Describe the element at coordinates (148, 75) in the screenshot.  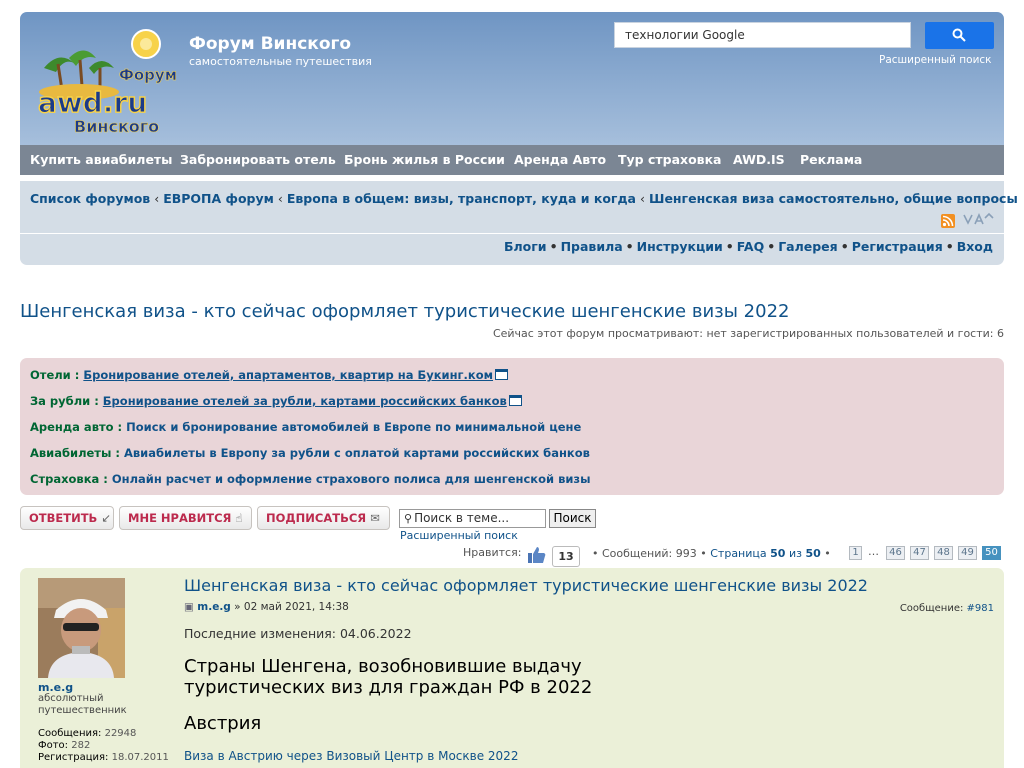
I see `svg-text: Форум` at that location.